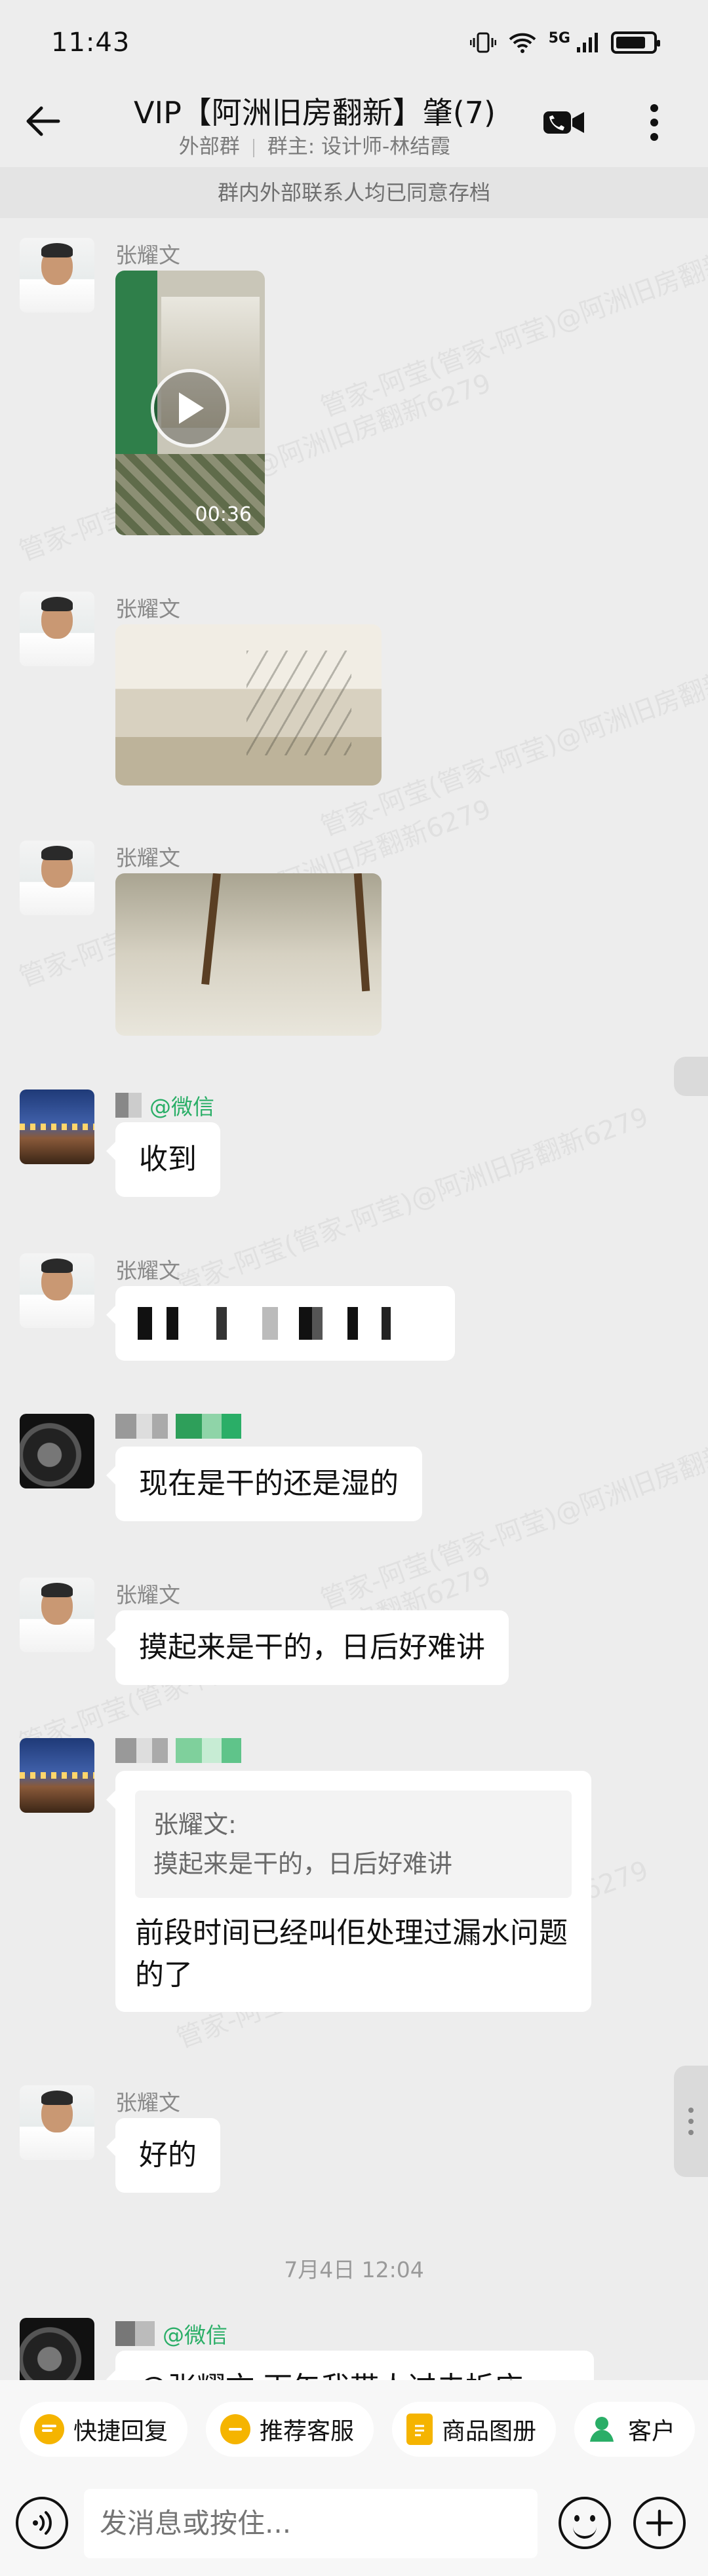  What do you see at coordinates (49, 2429) in the screenshot?
I see `quick-reply-icon` at bounding box center [49, 2429].